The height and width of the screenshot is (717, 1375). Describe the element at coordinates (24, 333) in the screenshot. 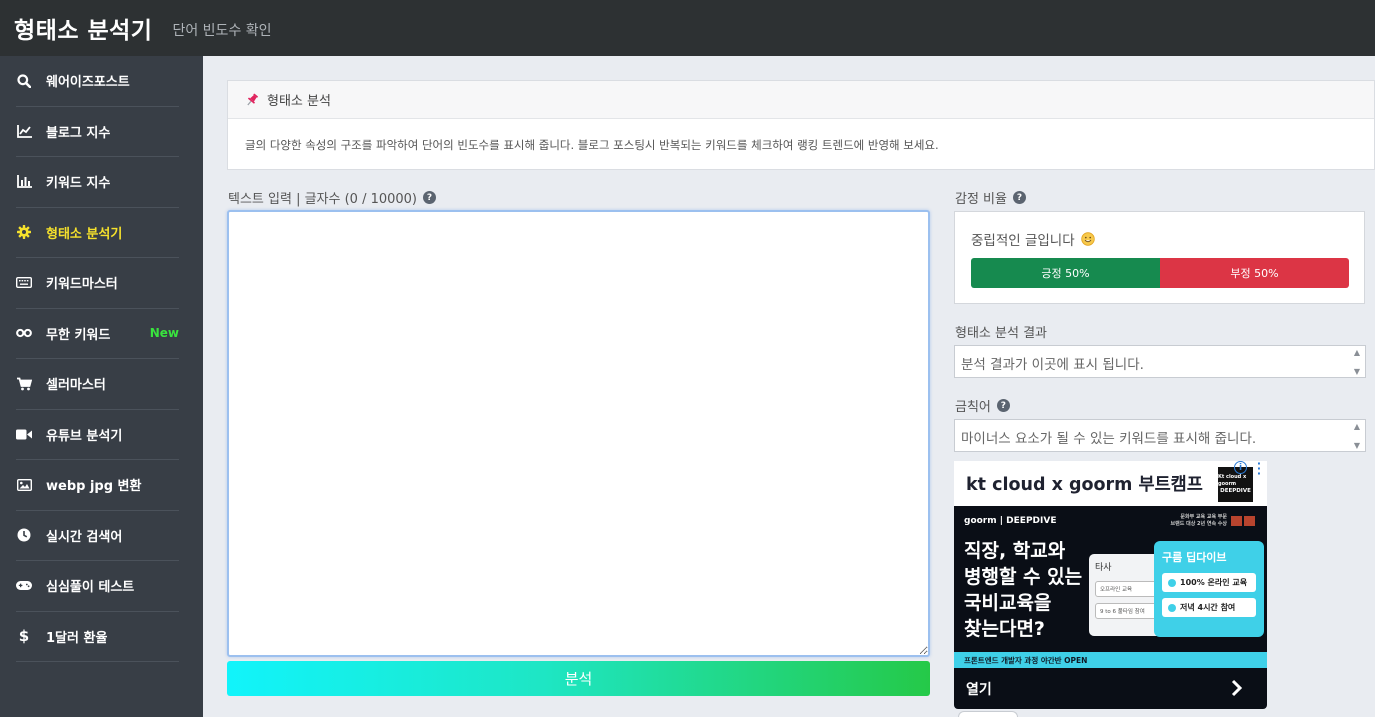

I see `infinity-icon` at that location.